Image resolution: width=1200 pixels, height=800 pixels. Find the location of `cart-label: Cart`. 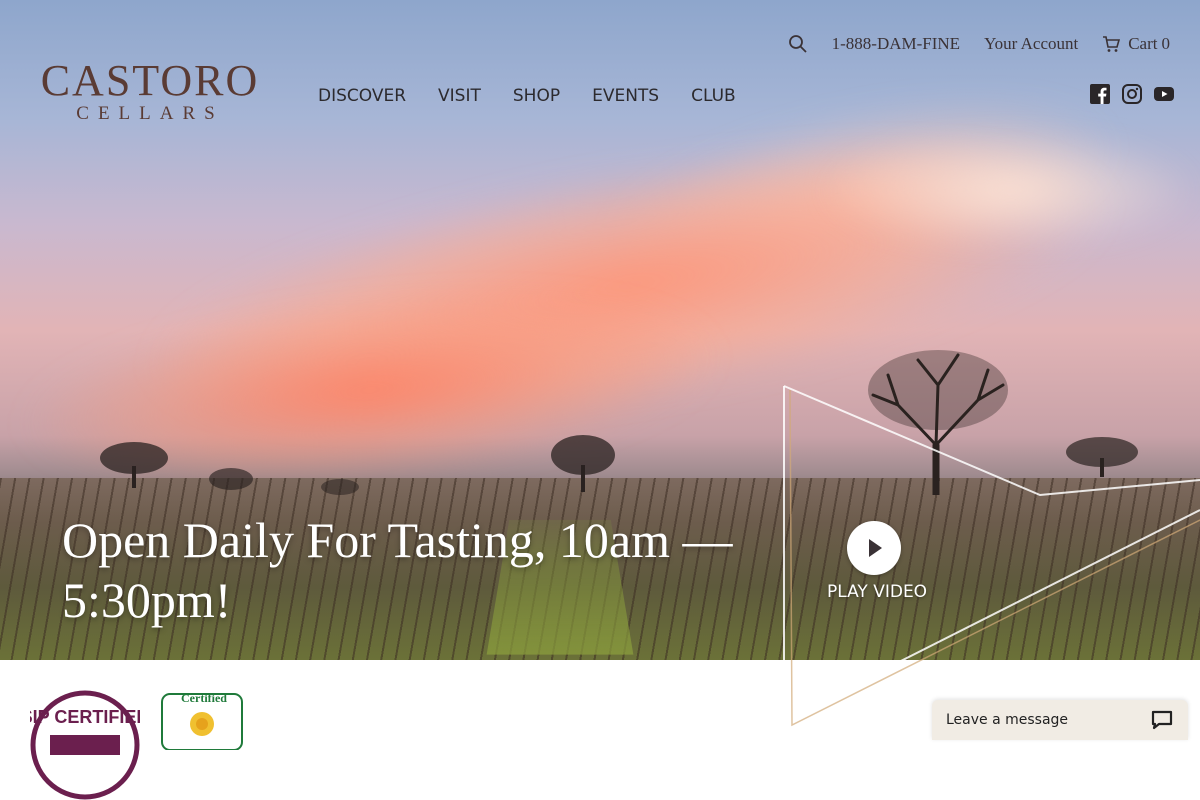

cart-label: Cart is located at coordinates (1143, 43).